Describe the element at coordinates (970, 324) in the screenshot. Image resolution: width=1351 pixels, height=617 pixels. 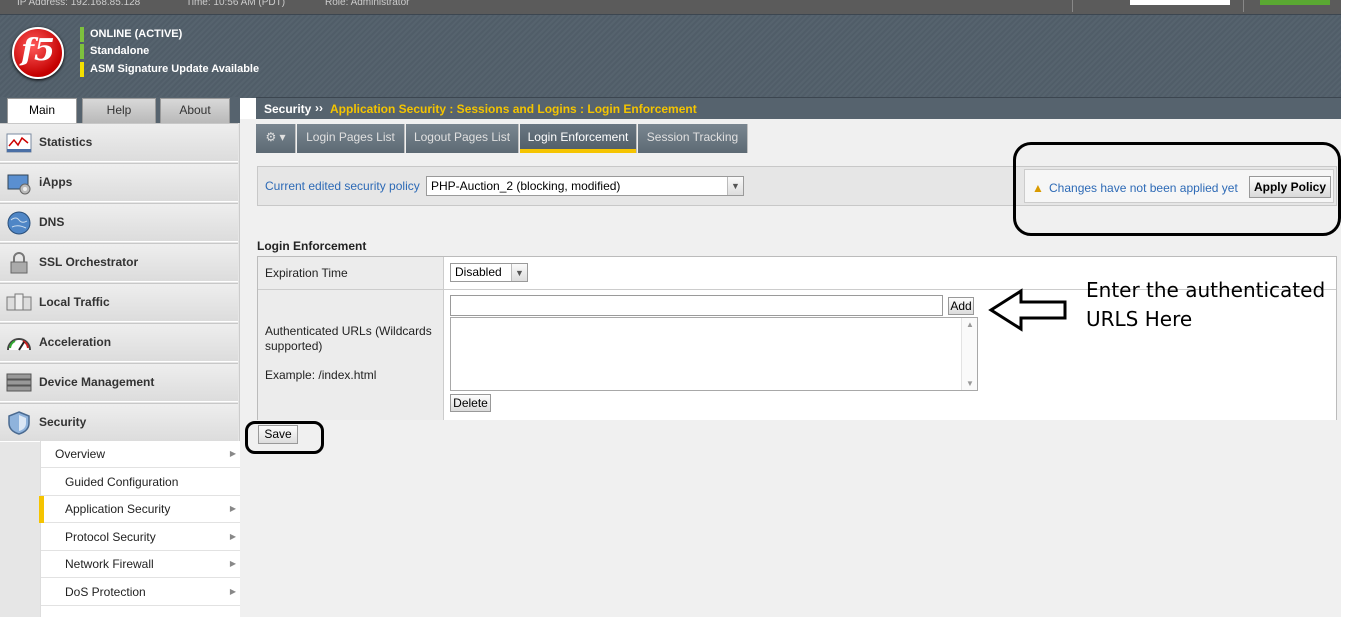
I see `chevron-up-icon: ▲` at that location.